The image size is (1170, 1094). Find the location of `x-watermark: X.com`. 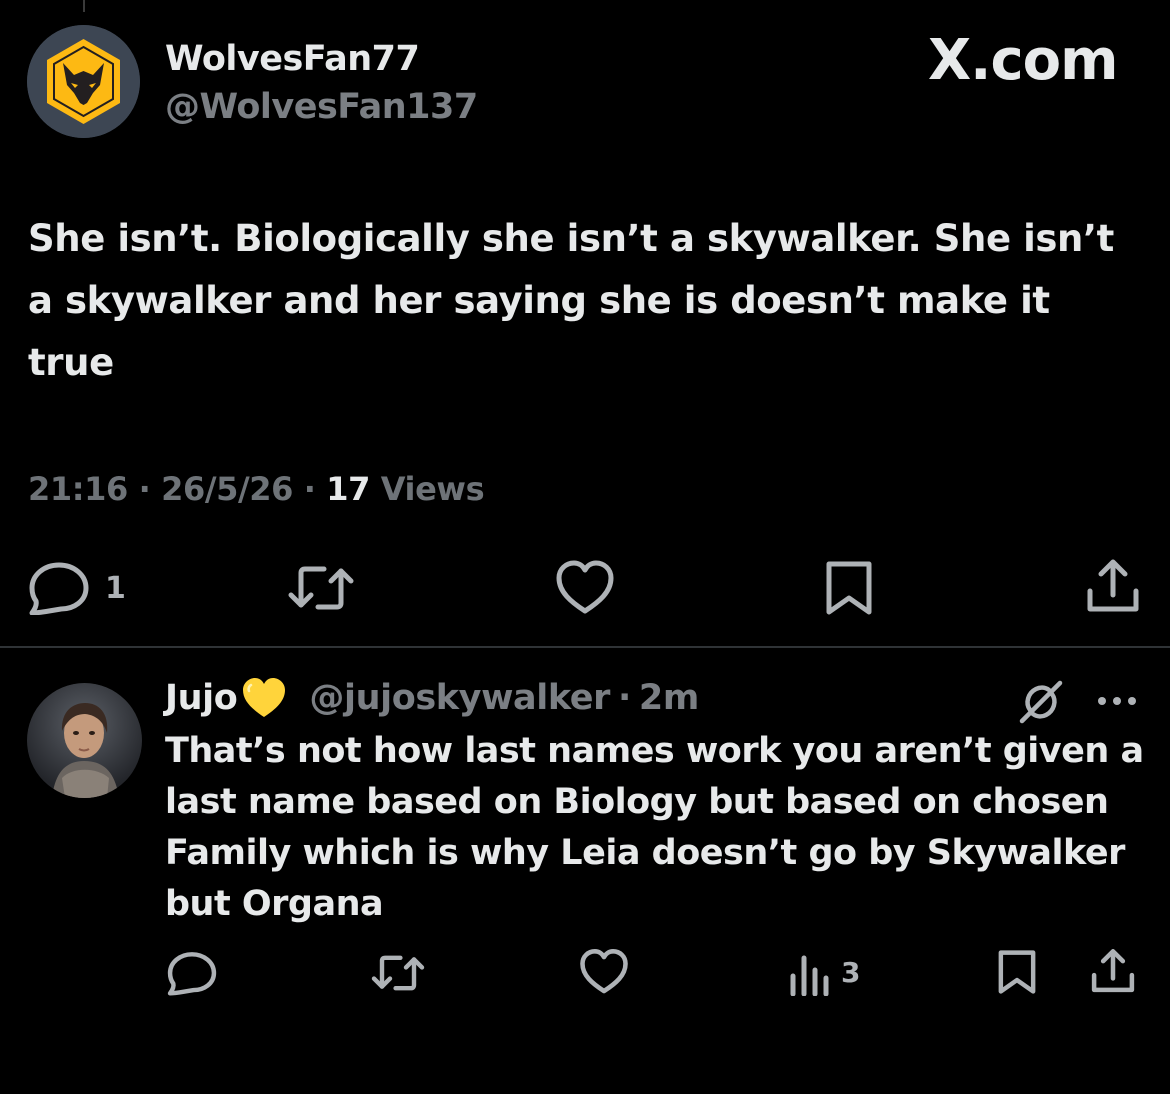

x-watermark: X.com is located at coordinates (1023, 60).